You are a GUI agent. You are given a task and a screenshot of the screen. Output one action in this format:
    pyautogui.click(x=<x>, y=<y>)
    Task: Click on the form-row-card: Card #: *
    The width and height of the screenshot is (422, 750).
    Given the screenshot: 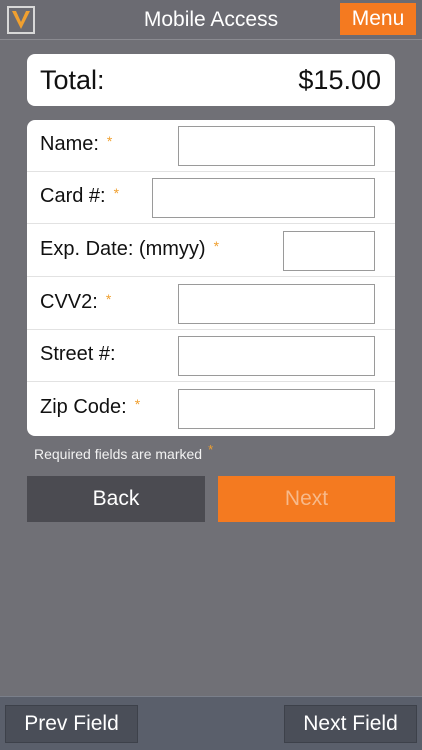 What is the action you would take?
    pyautogui.click(x=211, y=198)
    